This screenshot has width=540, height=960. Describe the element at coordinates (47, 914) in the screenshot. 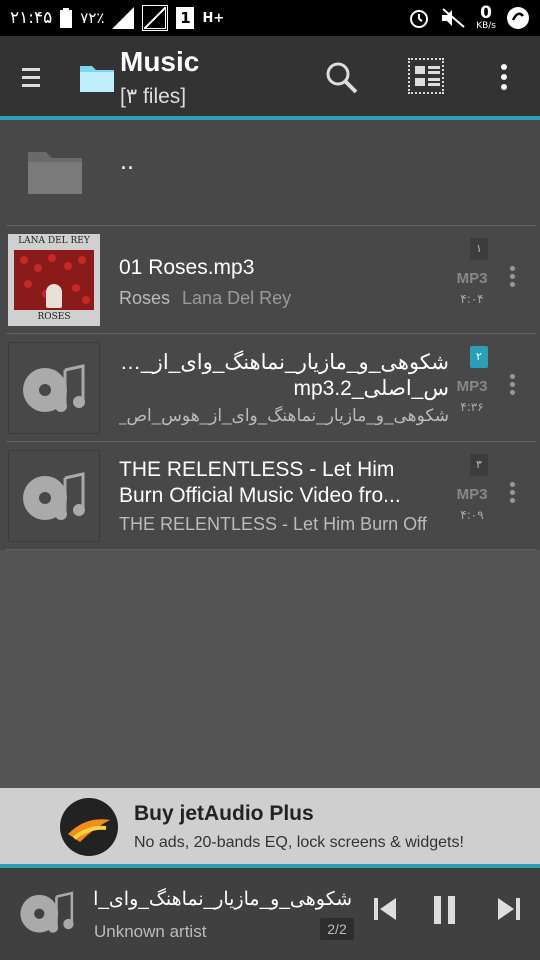

I see `now-playing-art-icon` at that location.